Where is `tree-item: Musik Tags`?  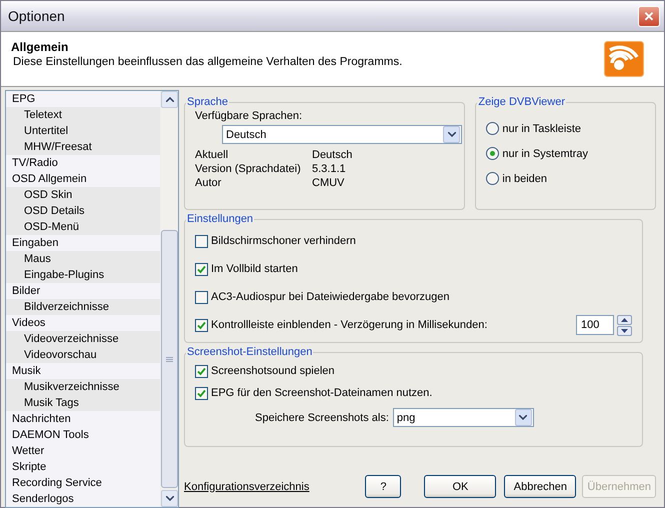 tree-item: Musik Tags is located at coordinates (83, 403).